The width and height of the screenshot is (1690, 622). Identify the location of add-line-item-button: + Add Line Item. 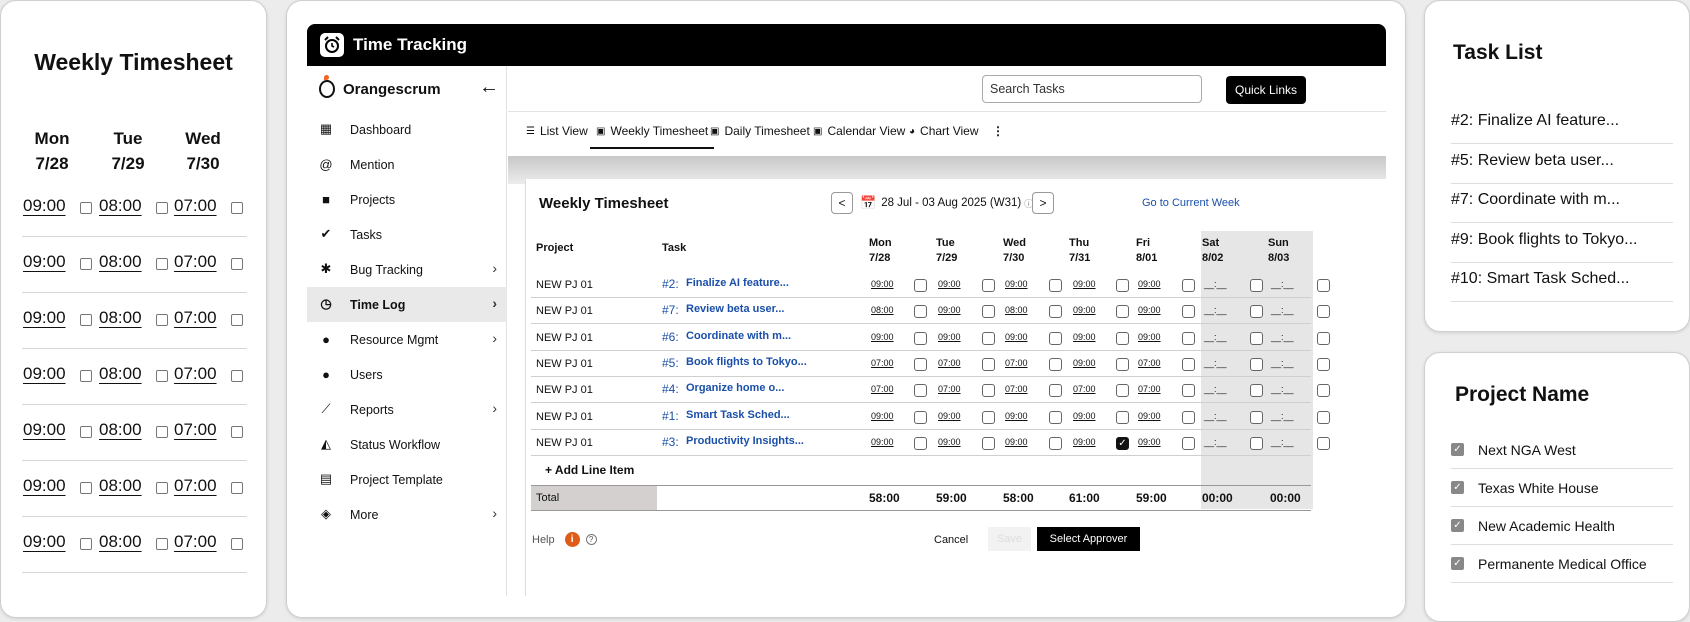
(589, 470).